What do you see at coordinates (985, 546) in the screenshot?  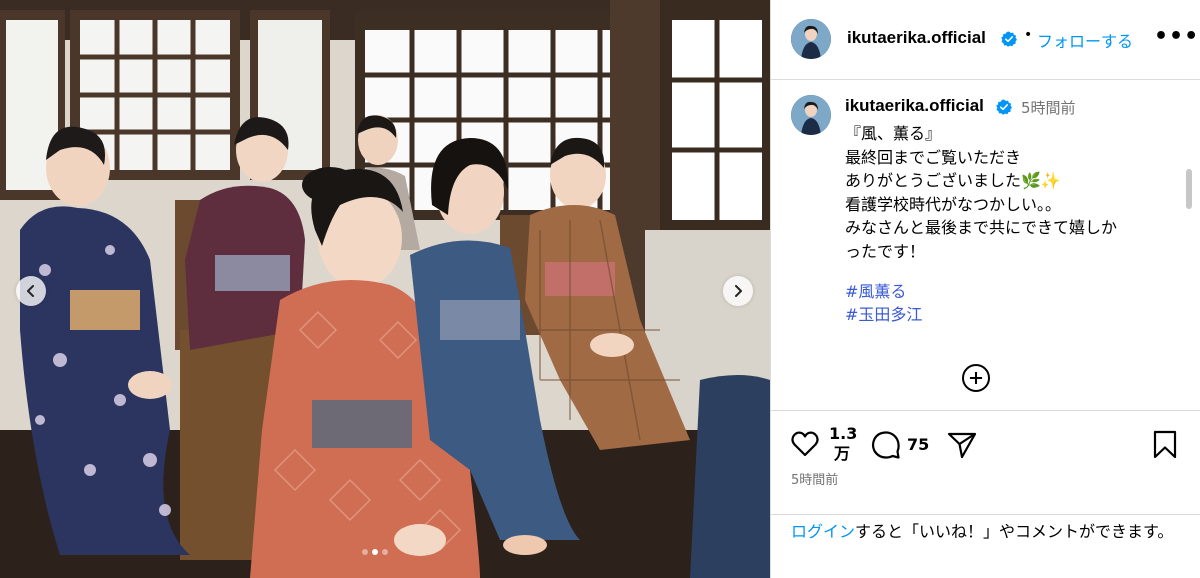 I see `login-prompt: ログインすると「いいね！」やコメントができます。` at bounding box center [985, 546].